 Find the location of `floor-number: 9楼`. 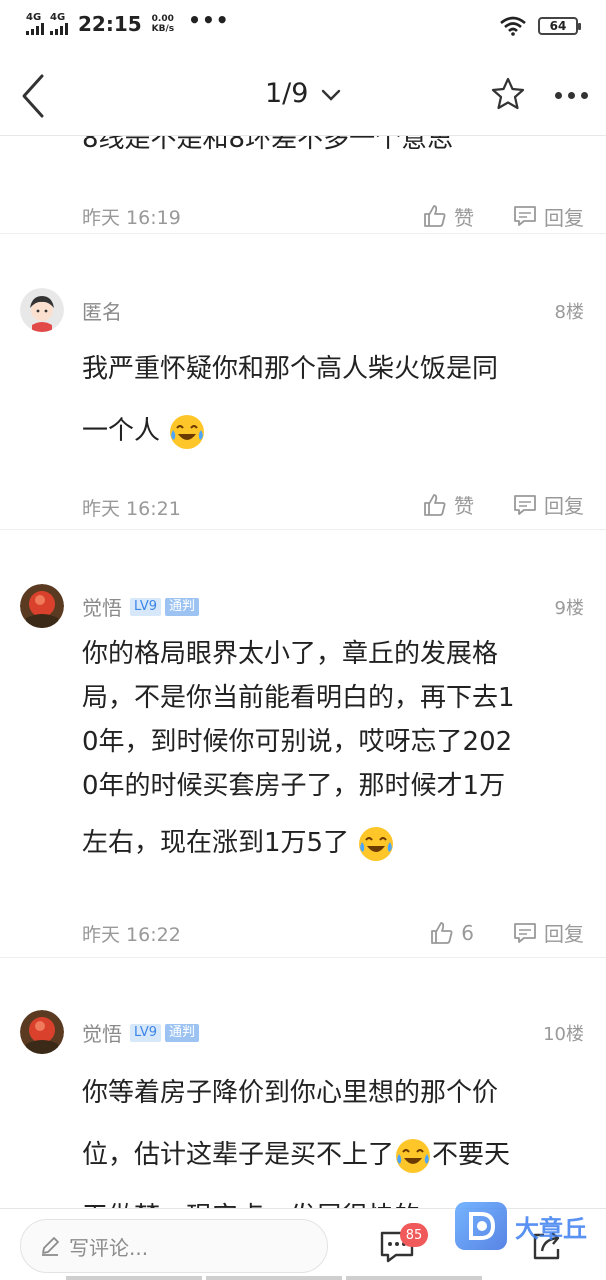

floor-number: 9楼 is located at coordinates (569, 608).